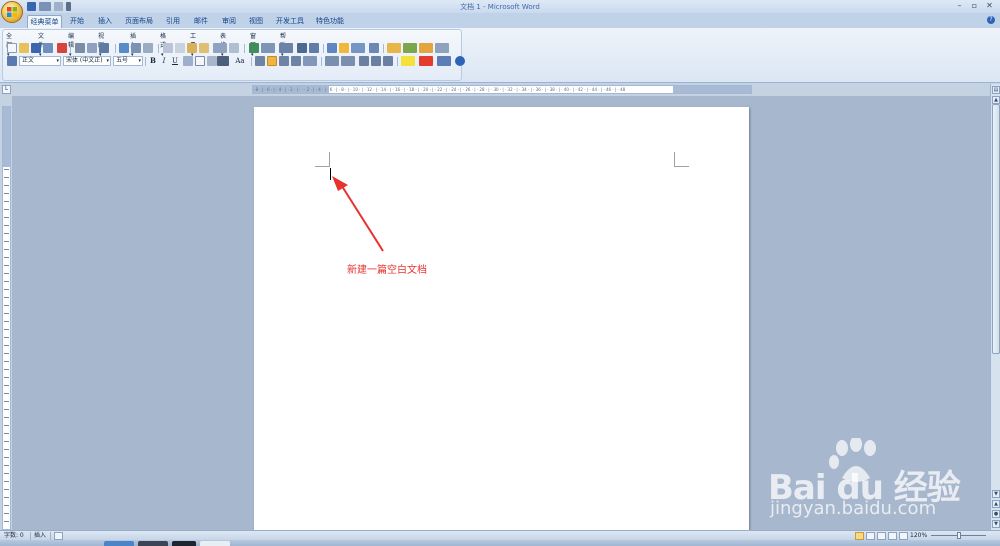  What do you see at coordinates (192, 48) in the screenshot?
I see `paste-icon` at bounding box center [192, 48].